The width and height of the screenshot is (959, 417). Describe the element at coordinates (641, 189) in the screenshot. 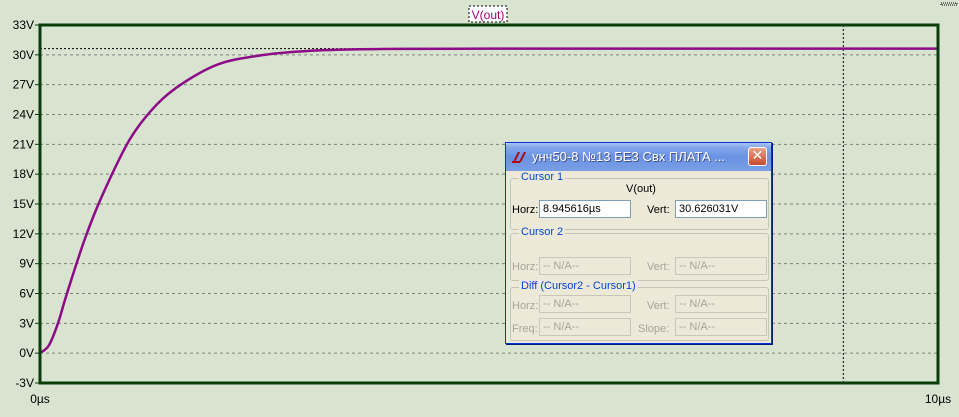

I see `cursor1-trace-name: V(out)` at that location.